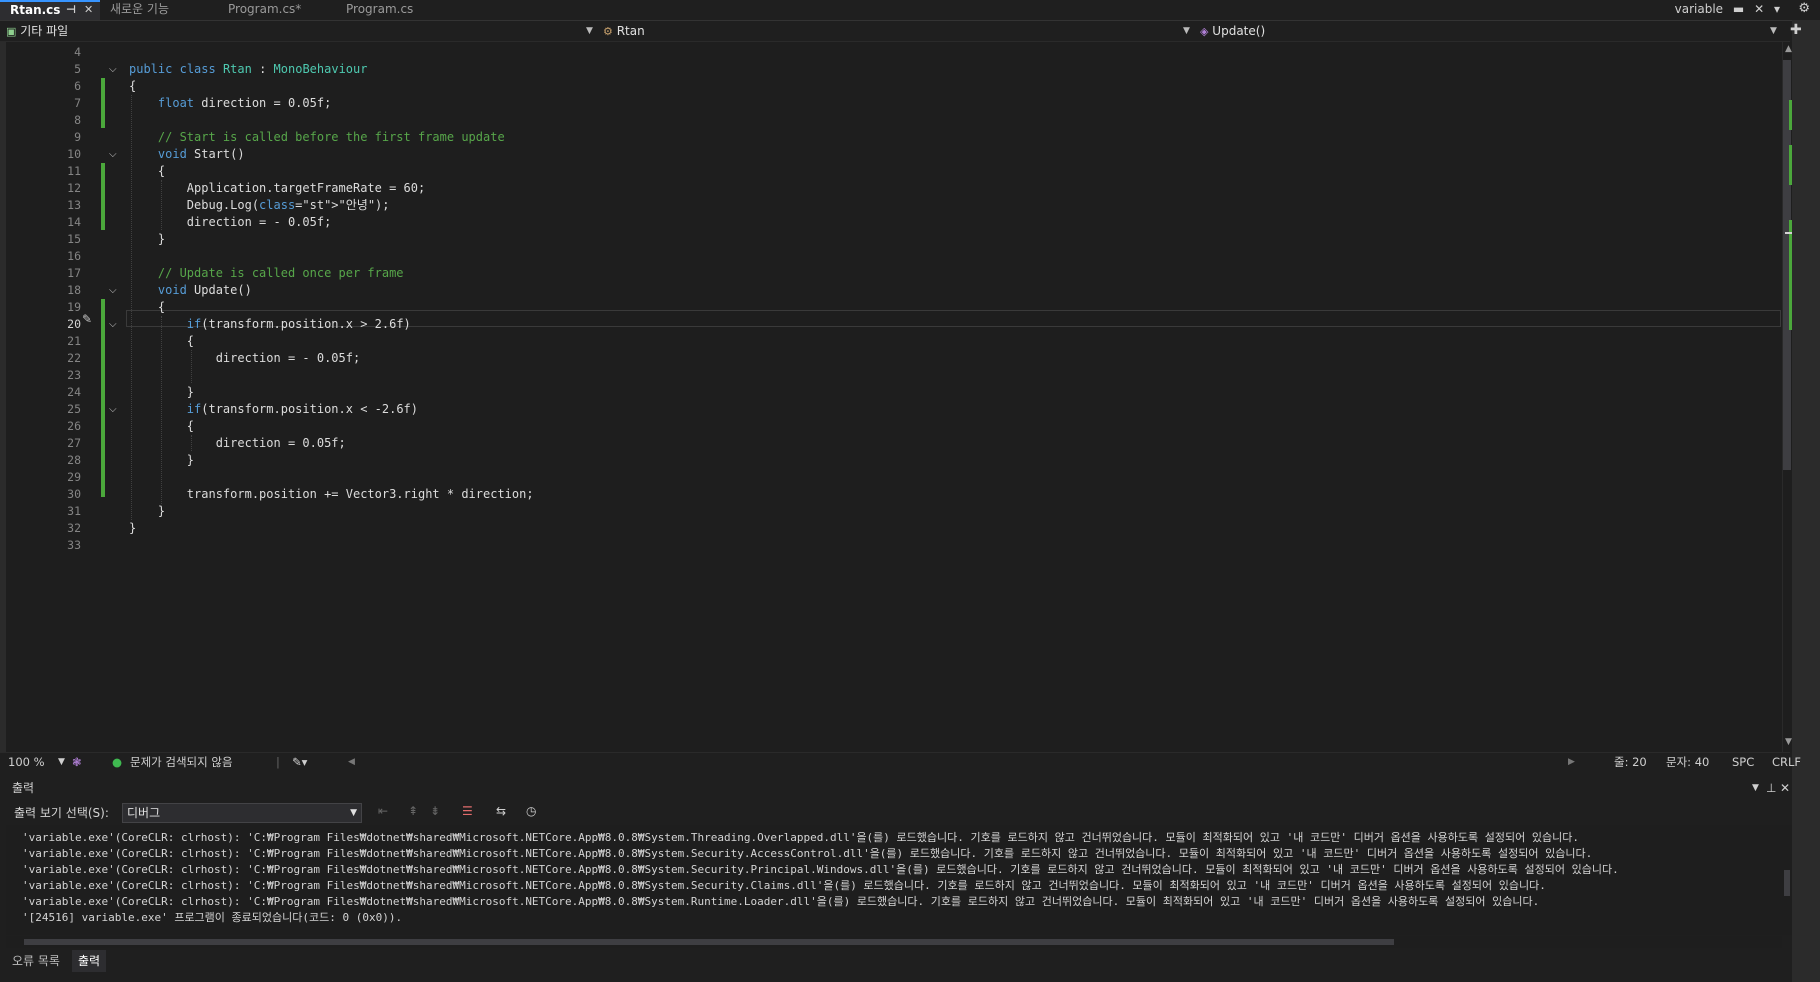 The width and height of the screenshot is (1820, 982). Describe the element at coordinates (1786, 762) in the screenshot. I see `line-ending-indicator: CRLF` at that location.